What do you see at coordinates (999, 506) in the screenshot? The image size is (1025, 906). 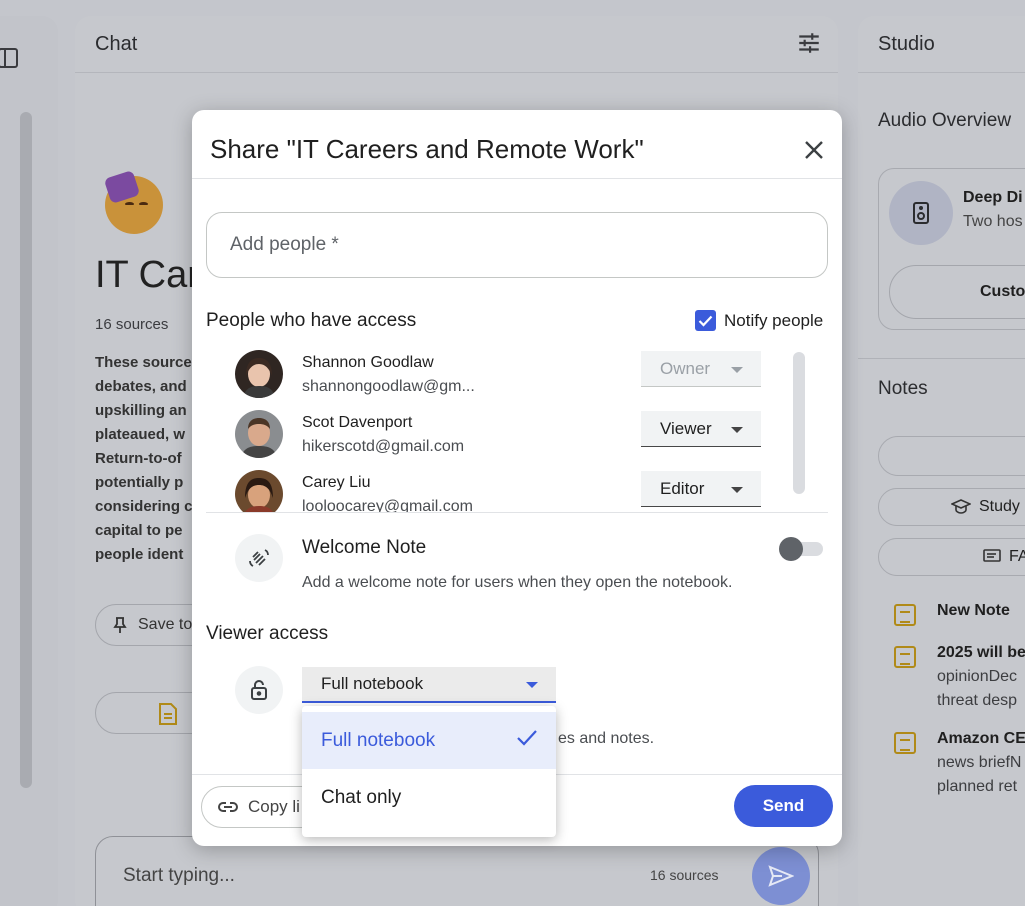 I see `study-guide-label: Study` at bounding box center [999, 506].